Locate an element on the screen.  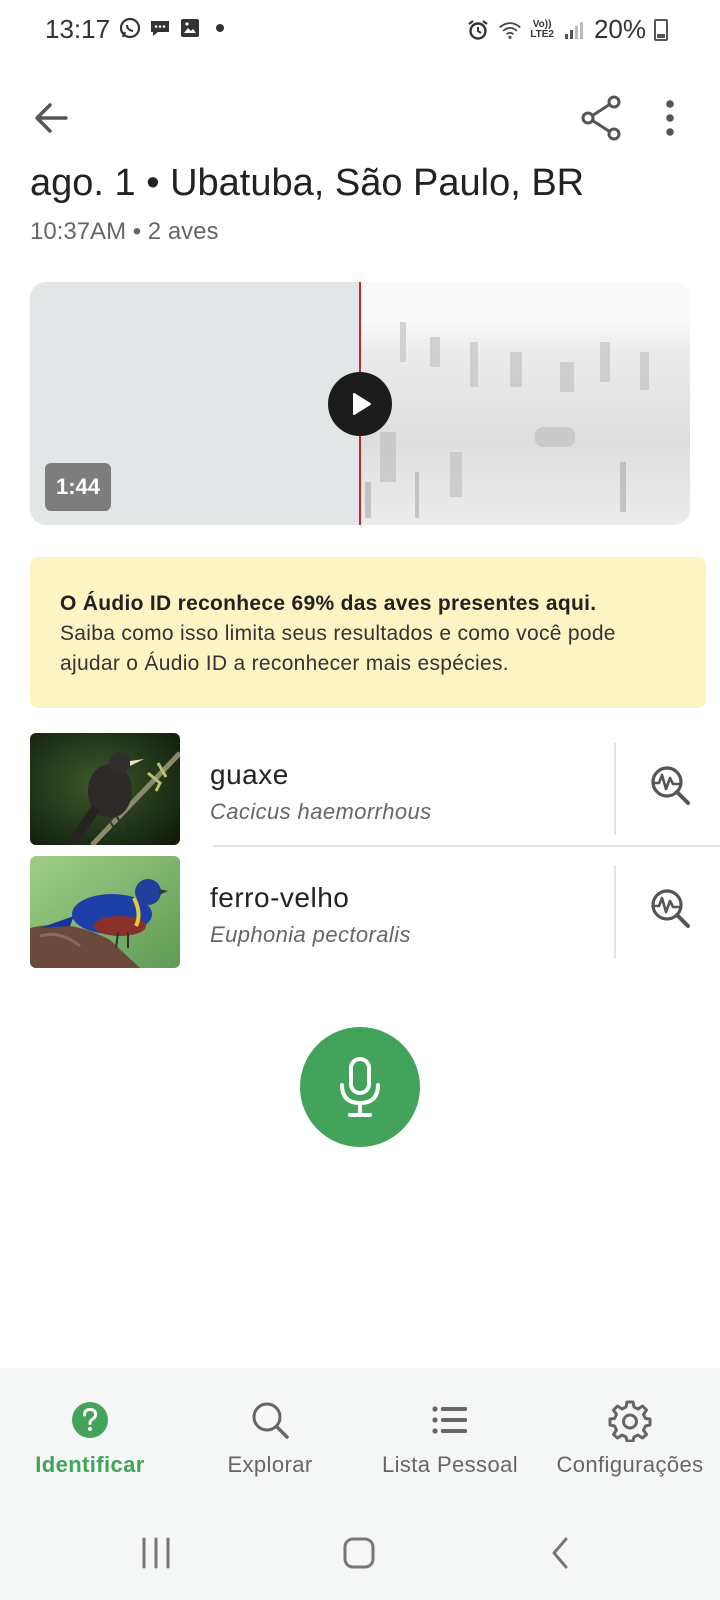
system-back-button is located at coordinates (560, 1553).